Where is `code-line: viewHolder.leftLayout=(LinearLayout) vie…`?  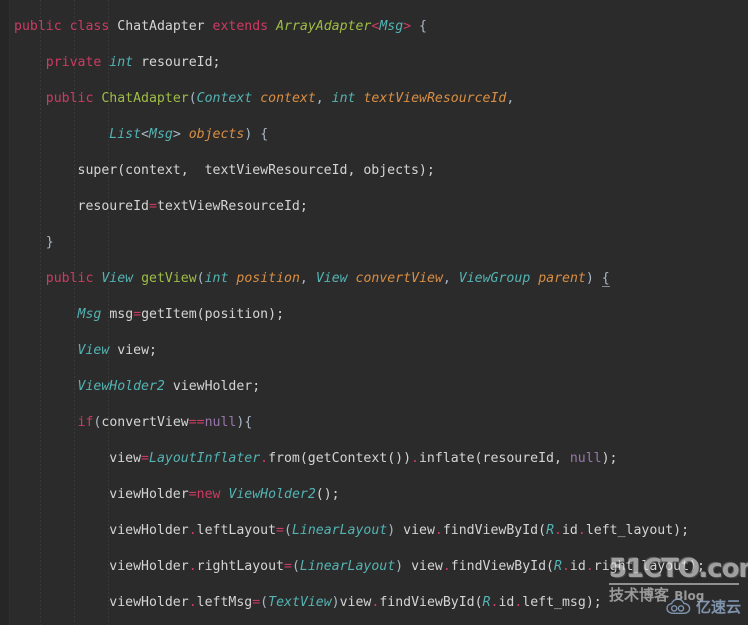
code-line: viewHolder.leftLayout=(LinearLayout) vie… is located at coordinates (399, 530).